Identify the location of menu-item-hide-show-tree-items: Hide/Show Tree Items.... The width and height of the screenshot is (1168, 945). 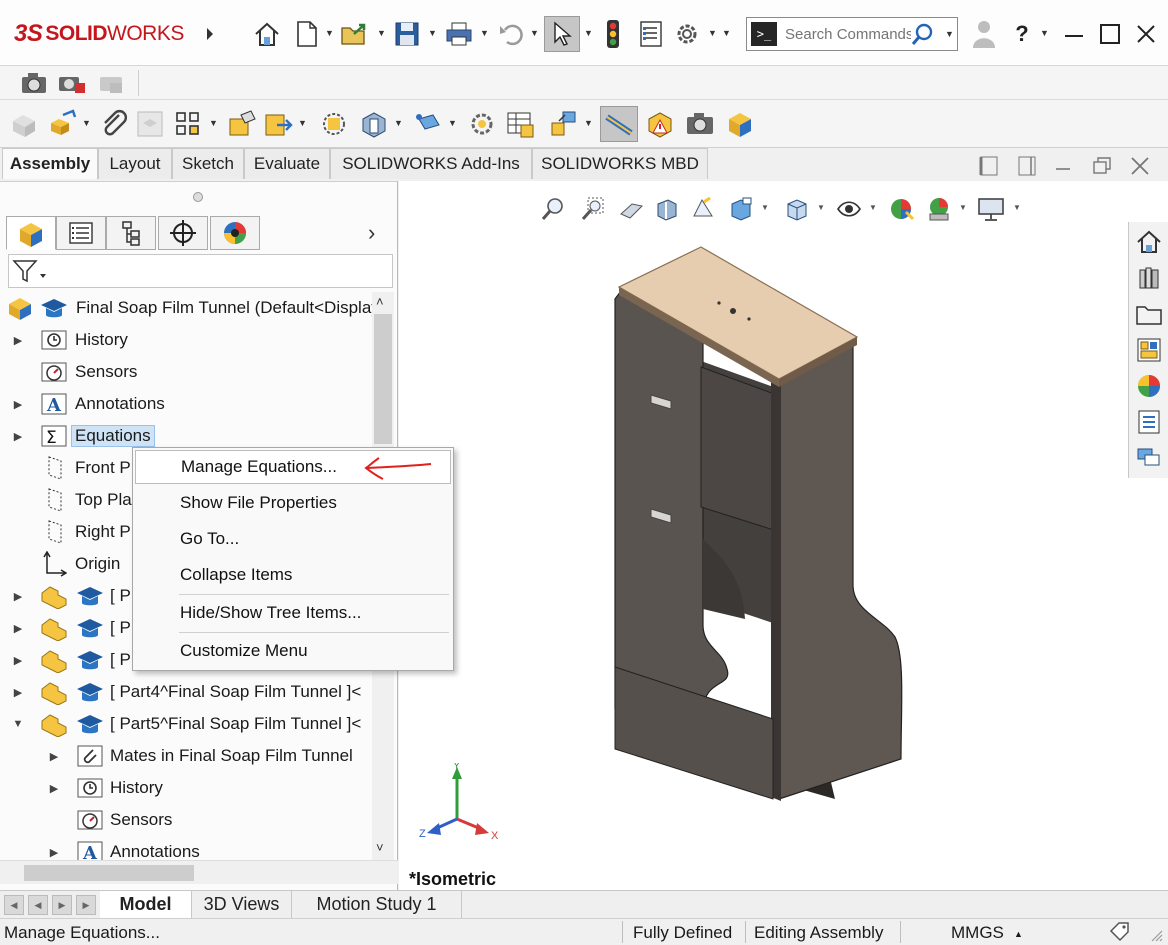
(293, 613).